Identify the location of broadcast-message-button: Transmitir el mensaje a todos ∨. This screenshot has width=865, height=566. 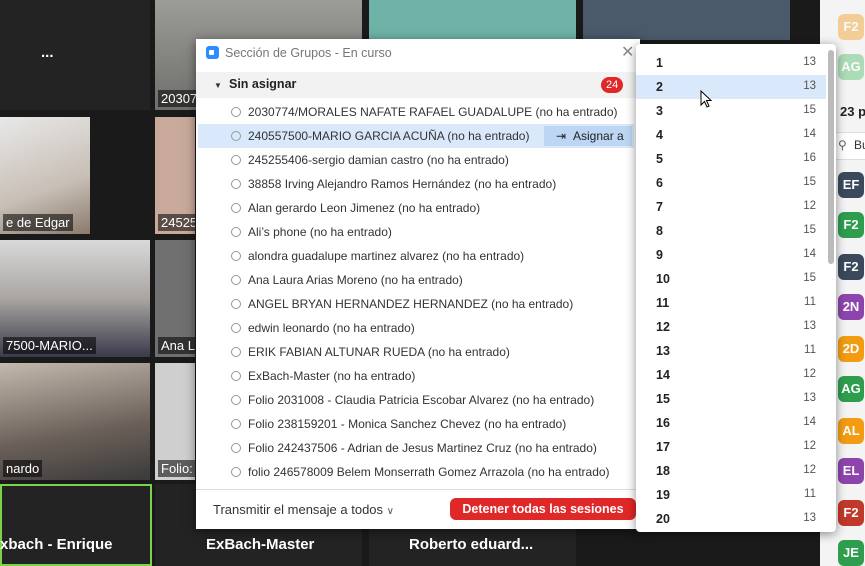
(303, 509).